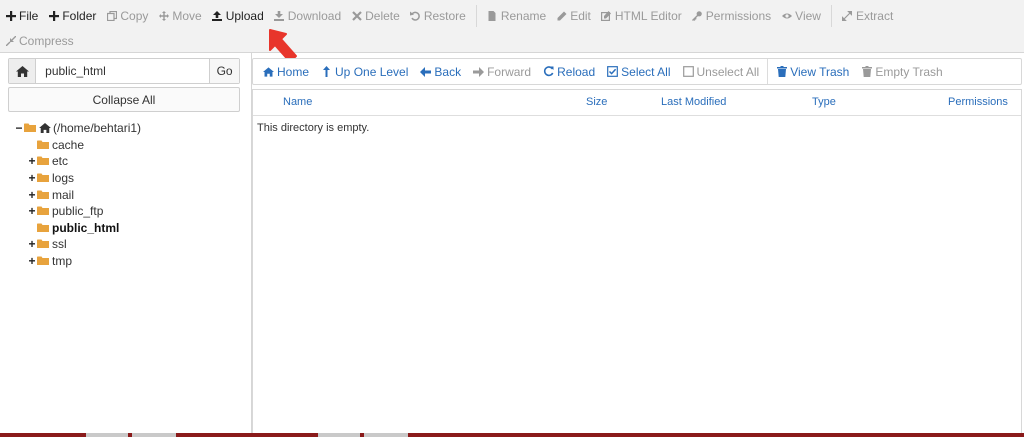 Image resolution: width=1024 pixels, height=437 pixels. Describe the element at coordinates (440, 72) in the screenshot. I see `back-button: Back` at that location.